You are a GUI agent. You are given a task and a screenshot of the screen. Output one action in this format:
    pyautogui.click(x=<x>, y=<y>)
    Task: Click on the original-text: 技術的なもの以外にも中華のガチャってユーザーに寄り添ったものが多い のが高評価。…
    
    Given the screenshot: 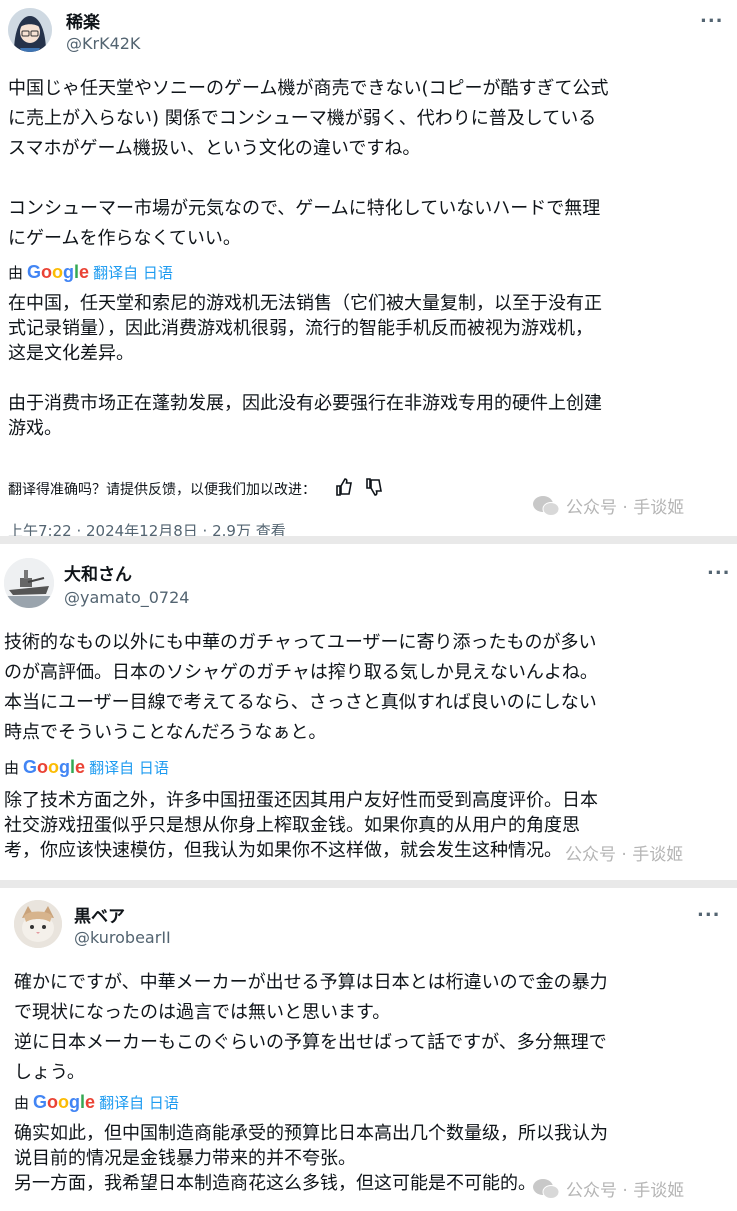 What is the action you would take?
    pyautogui.click(x=301, y=687)
    